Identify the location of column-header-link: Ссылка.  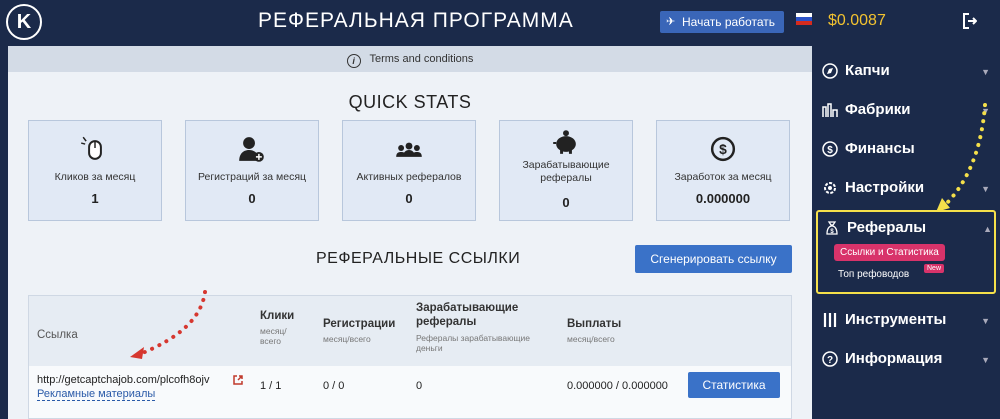
(57, 335).